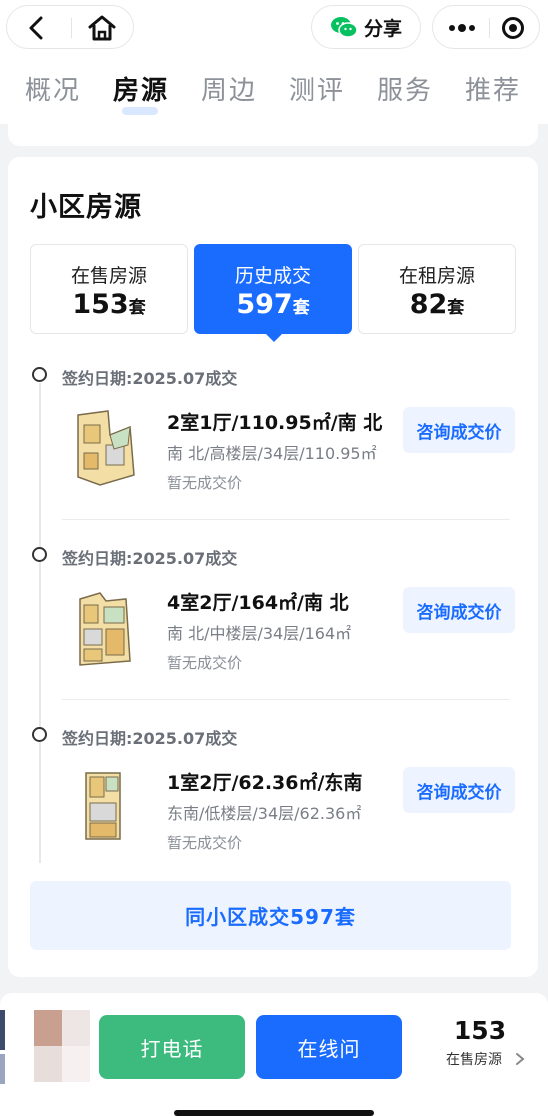 The image size is (548, 1116). I want to click on section-title: 小区房源, so click(86, 207).